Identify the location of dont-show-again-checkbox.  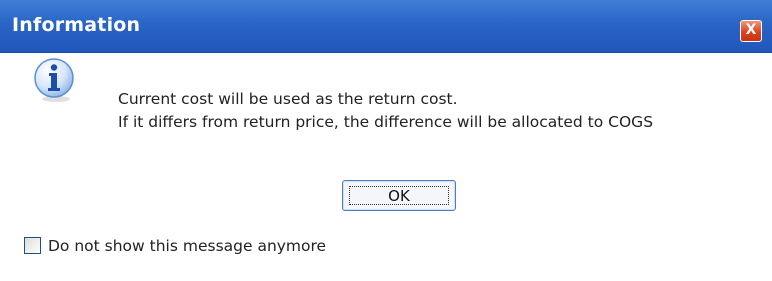
(32, 245).